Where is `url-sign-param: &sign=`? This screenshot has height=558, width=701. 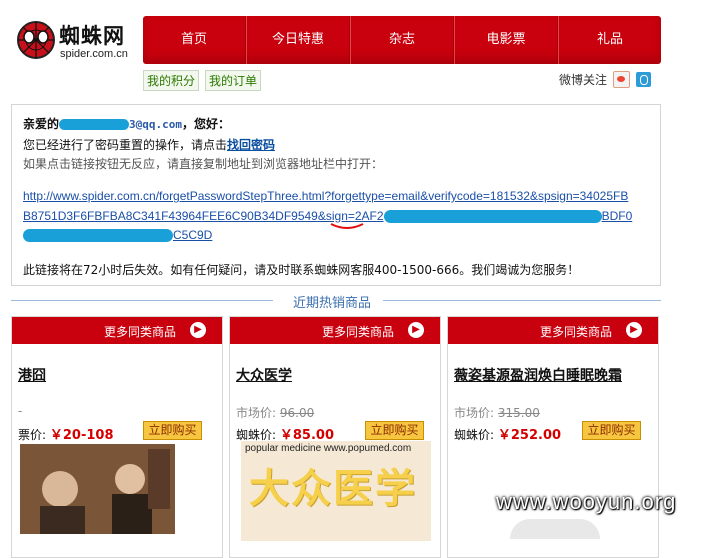 url-sign-param: &sign= is located at coordinates (336, 215).